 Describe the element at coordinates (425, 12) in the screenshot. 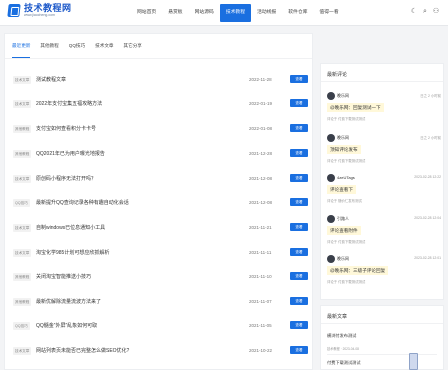

I see `search-icon: ⌕` at that location.